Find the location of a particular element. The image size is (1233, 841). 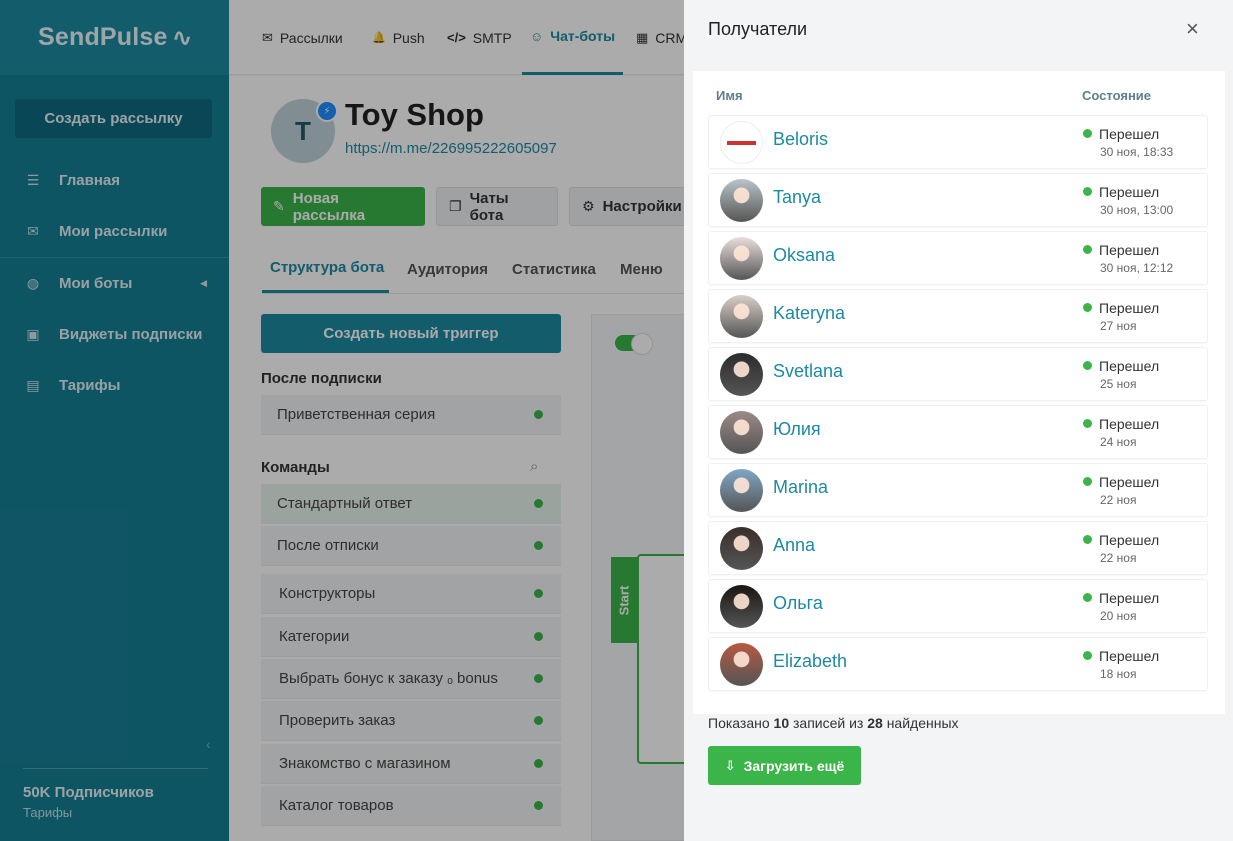

recipient-row: Ольга Перешел 20 ноя is located at coordinates (958, 606).